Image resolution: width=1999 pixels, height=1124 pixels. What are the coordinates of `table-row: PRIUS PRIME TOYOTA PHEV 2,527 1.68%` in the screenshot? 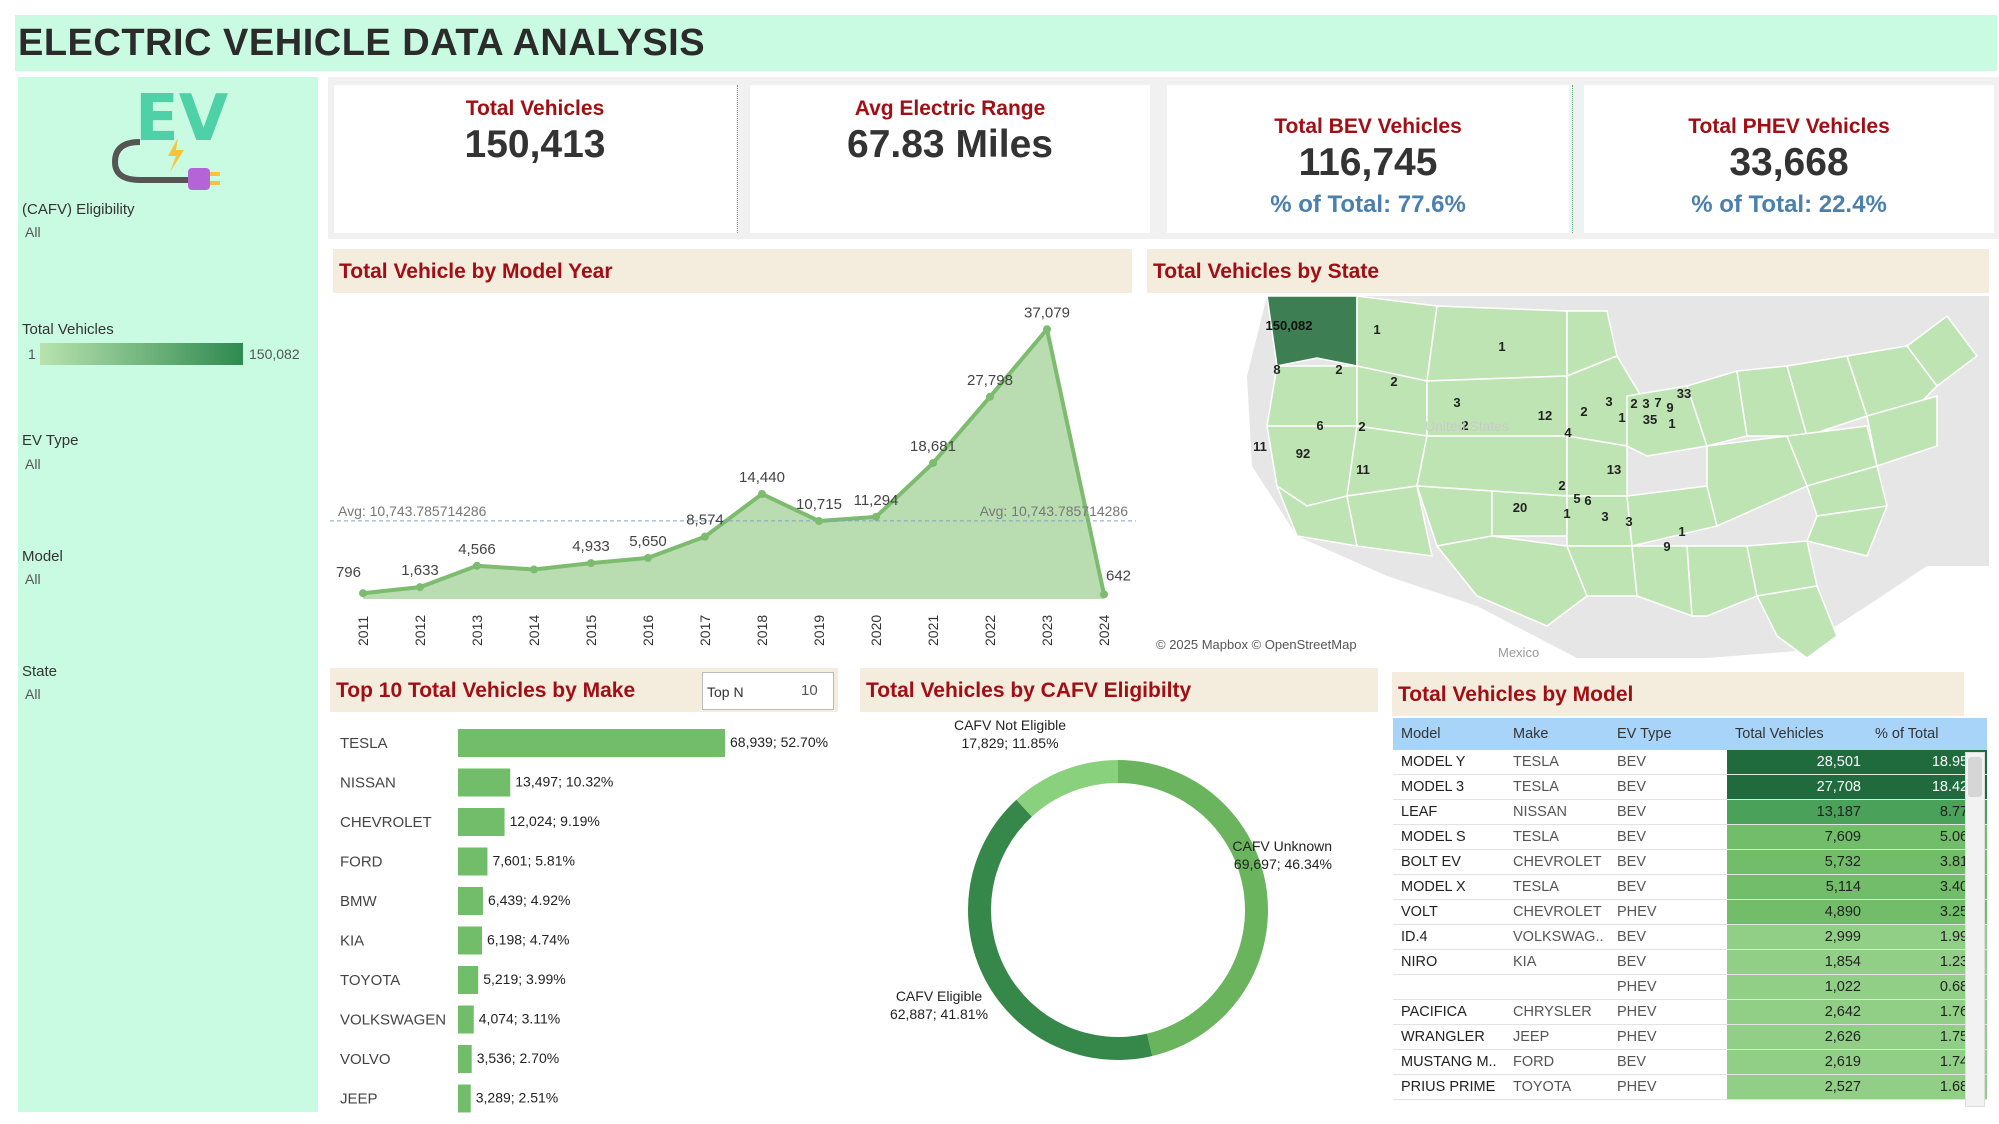 It's located at (1690, 1087).